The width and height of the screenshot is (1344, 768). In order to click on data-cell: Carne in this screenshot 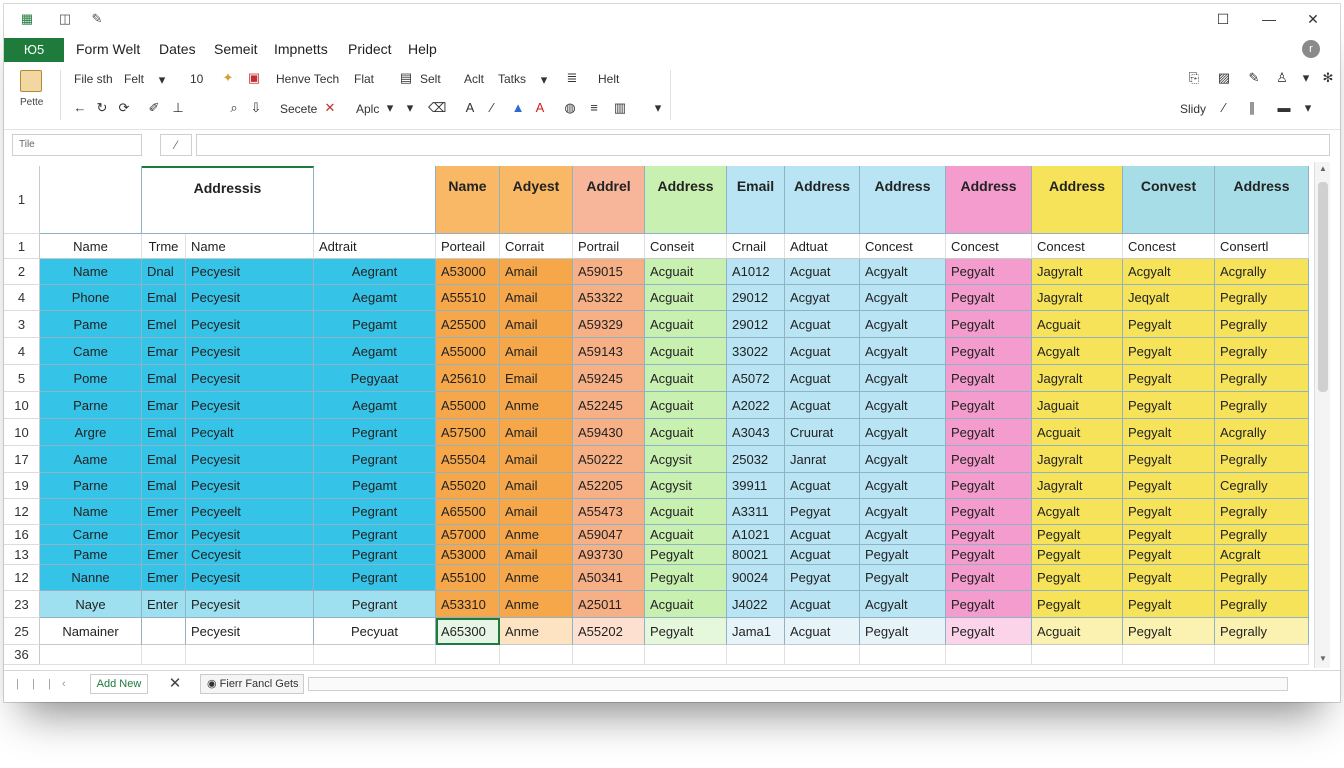, I will do `click(91, 535)`.